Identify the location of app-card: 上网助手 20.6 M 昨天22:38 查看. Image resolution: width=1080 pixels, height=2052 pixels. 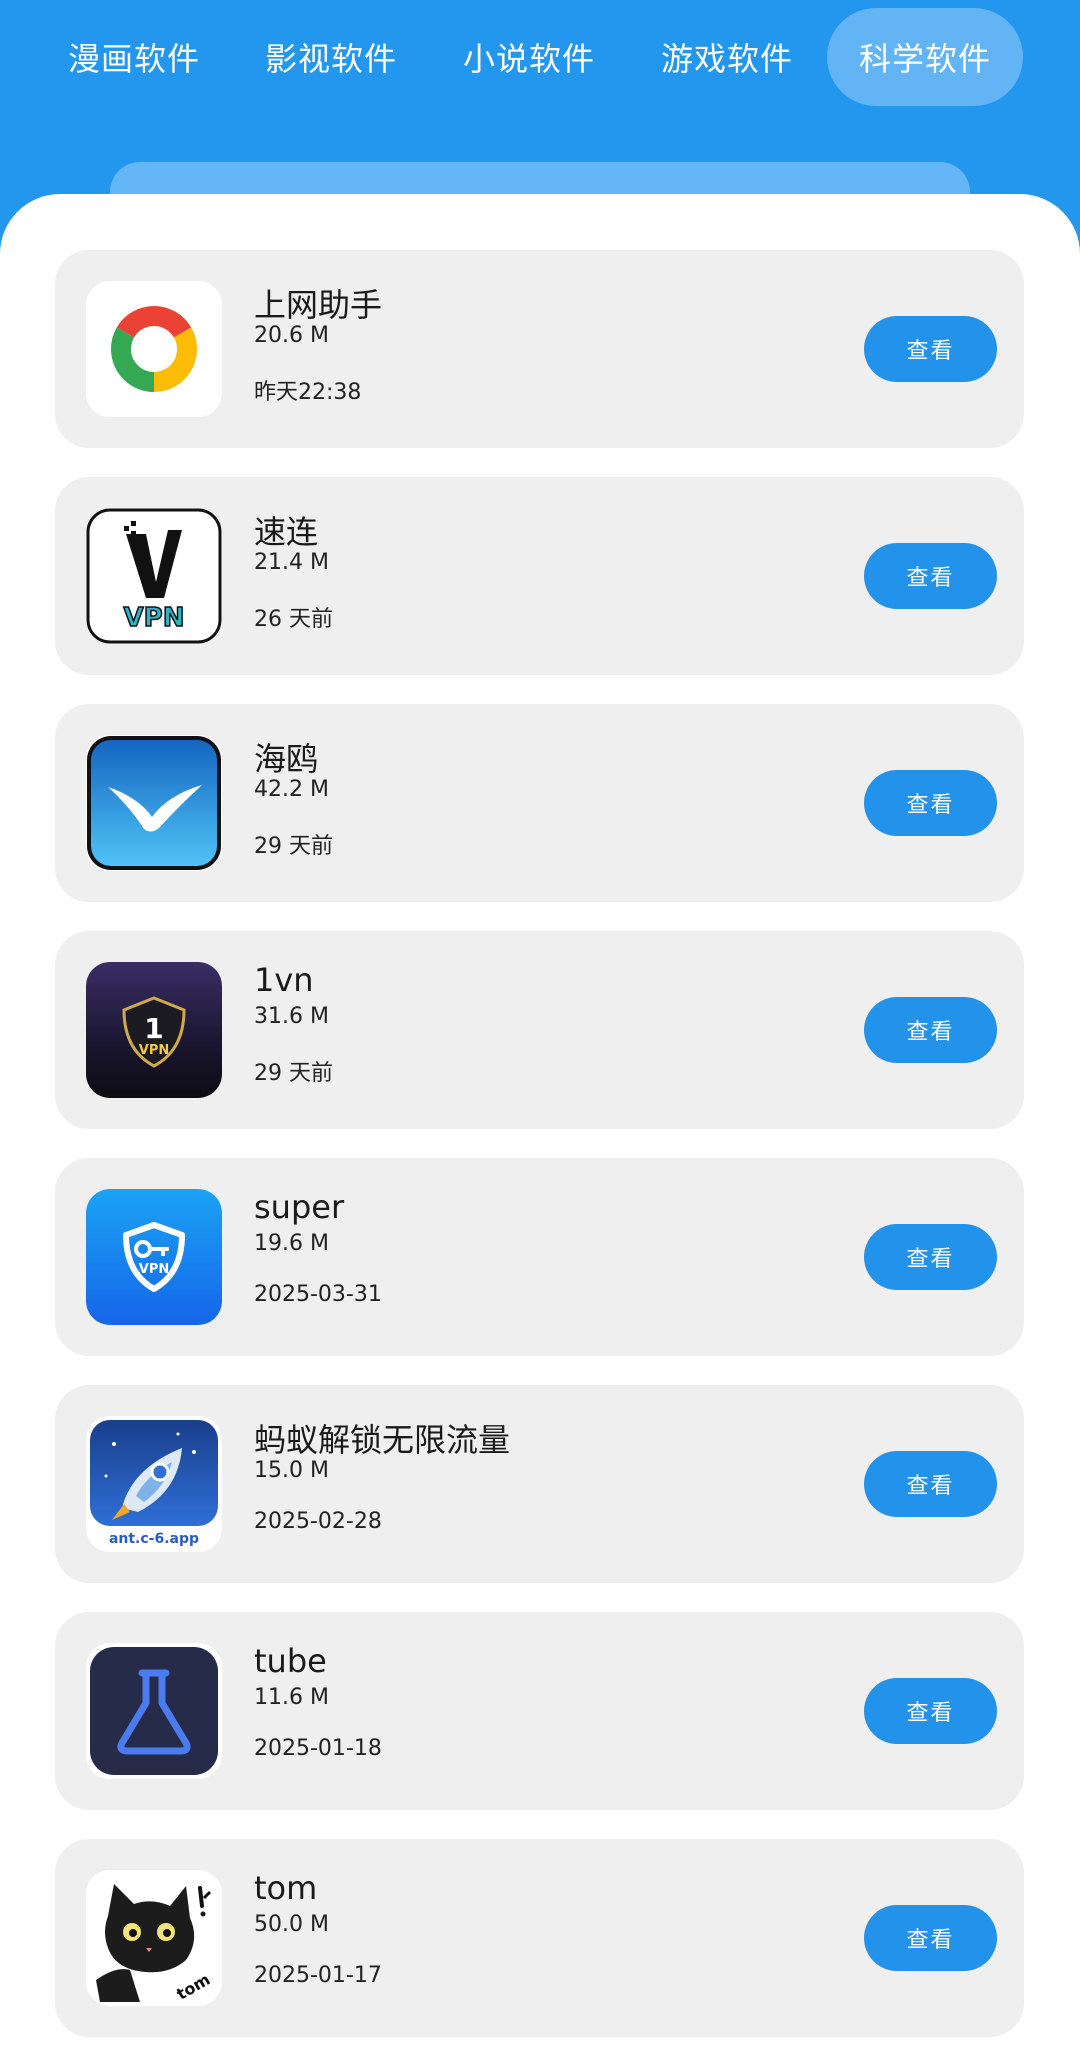
(539, 349).